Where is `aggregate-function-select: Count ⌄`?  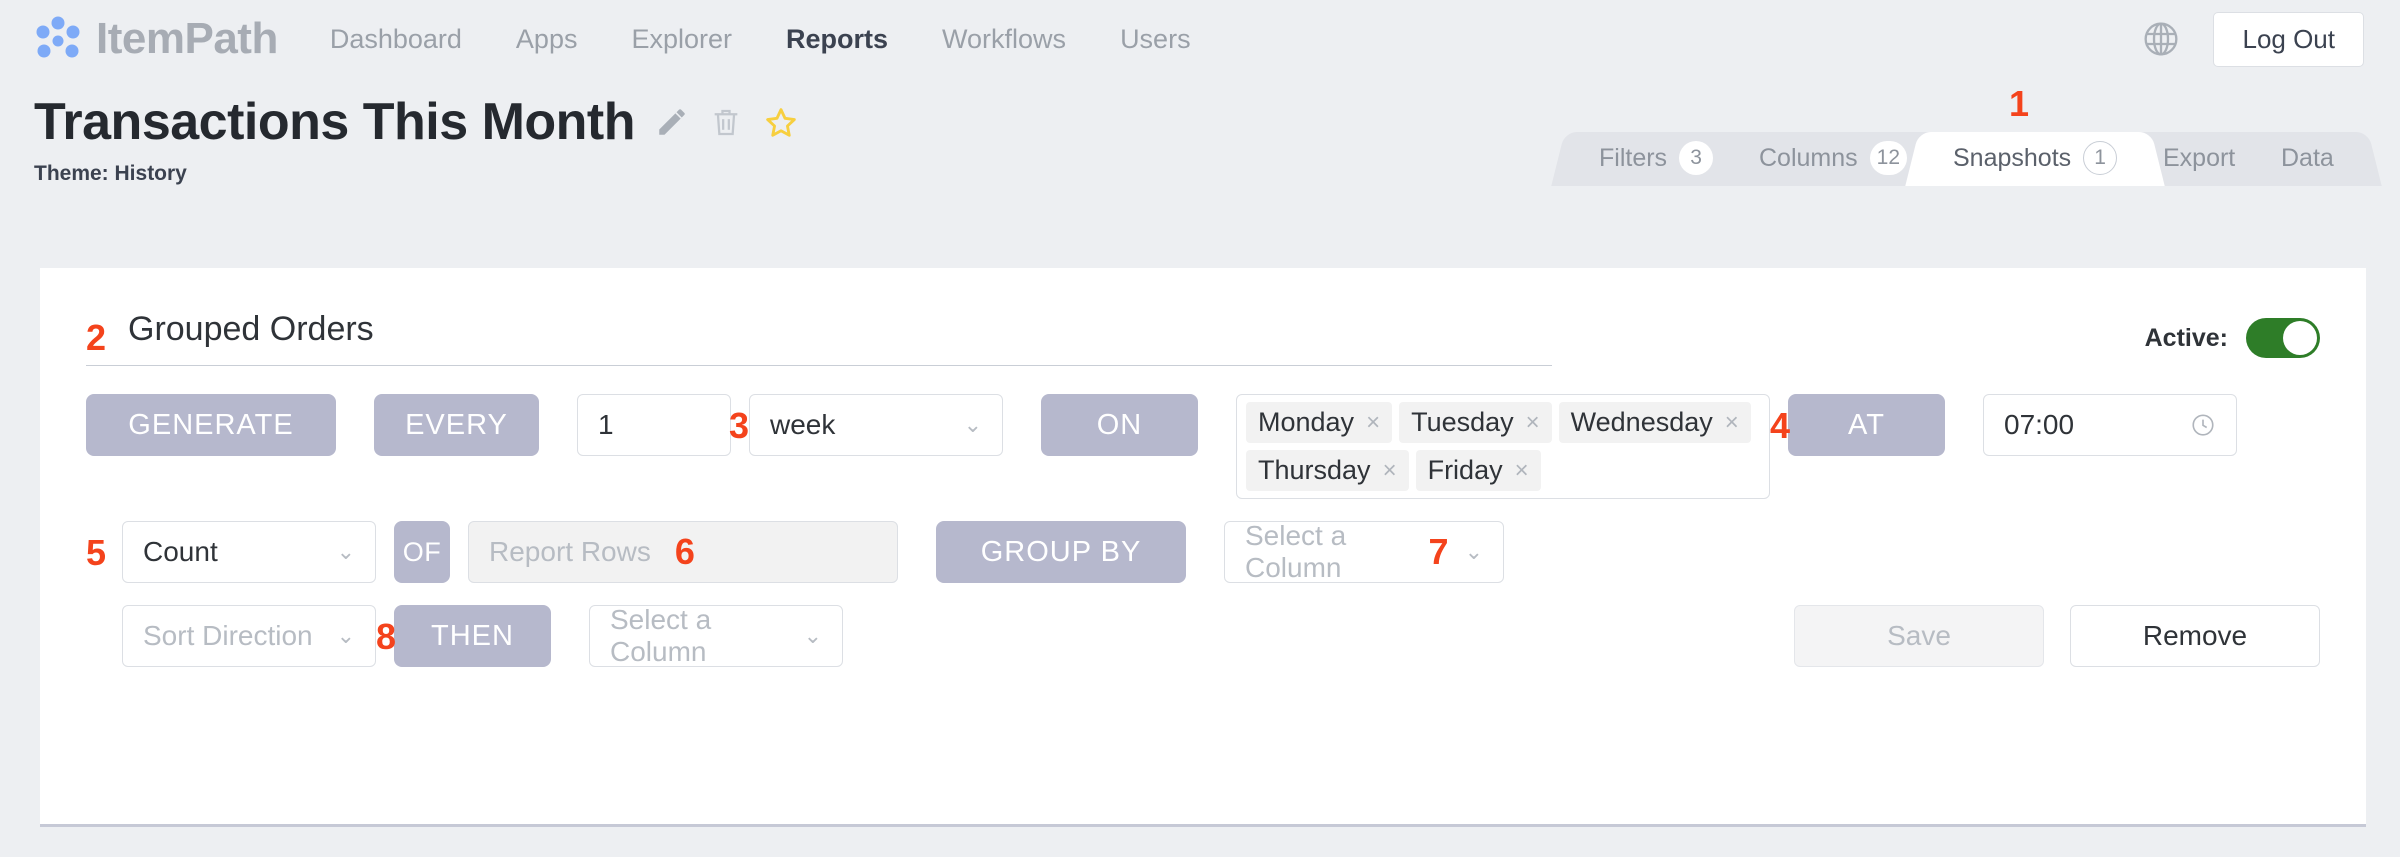
aggregate-function-select: Count ⌄ is located at coordinates (249, 552).